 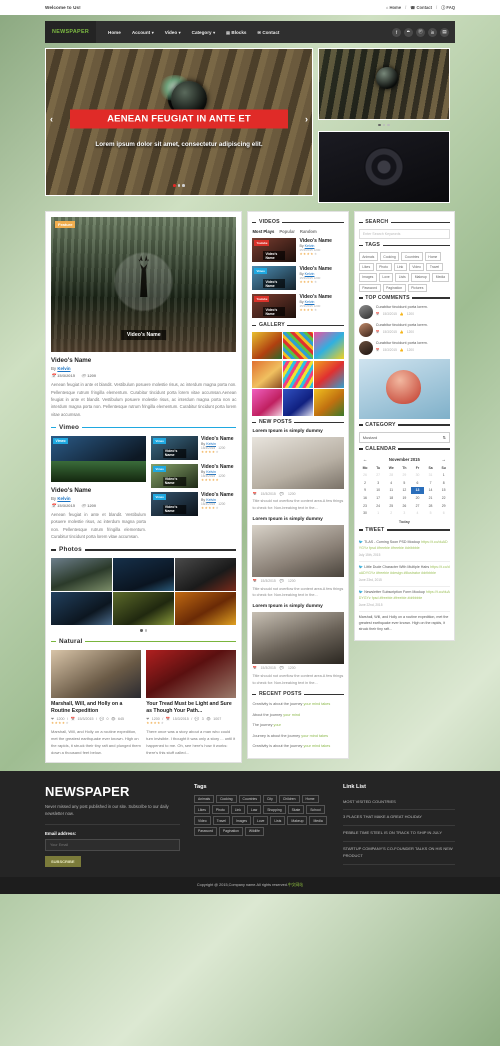 I want to click on page-dot, so click(x=141, y=630).